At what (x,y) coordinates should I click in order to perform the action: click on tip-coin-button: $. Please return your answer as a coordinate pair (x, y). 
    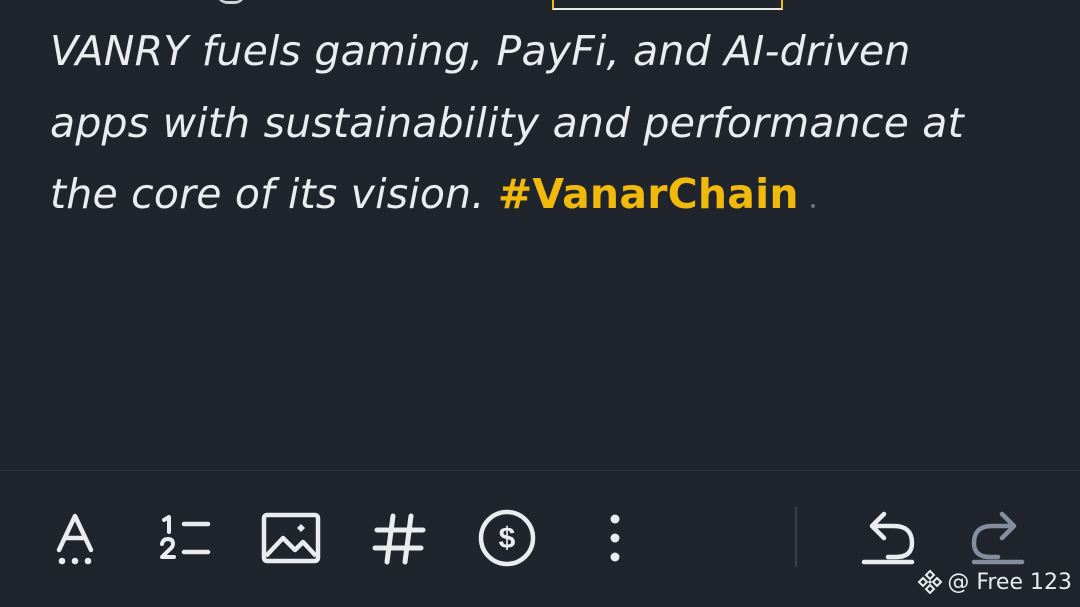
    Looking at the image, I should click on (507, 538).